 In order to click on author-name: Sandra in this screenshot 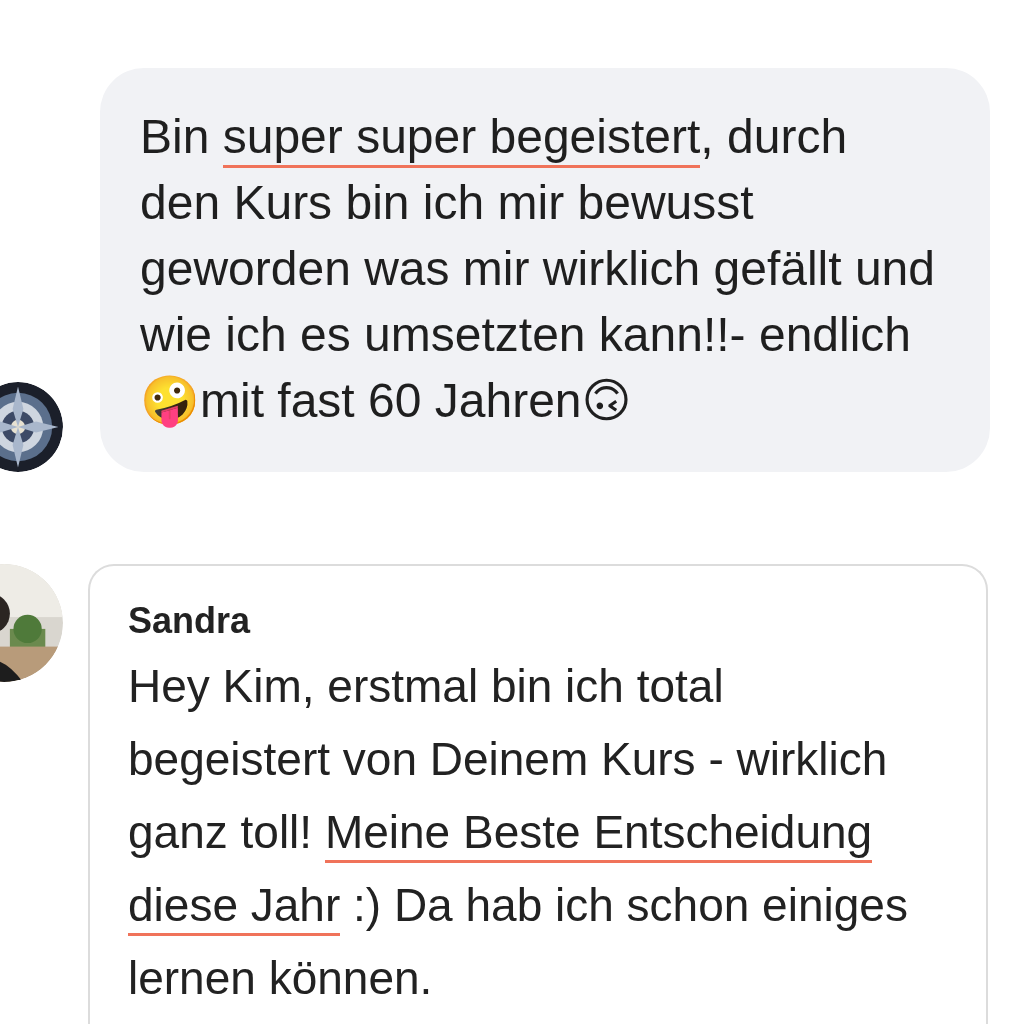, I will do `click(190, 621)`.